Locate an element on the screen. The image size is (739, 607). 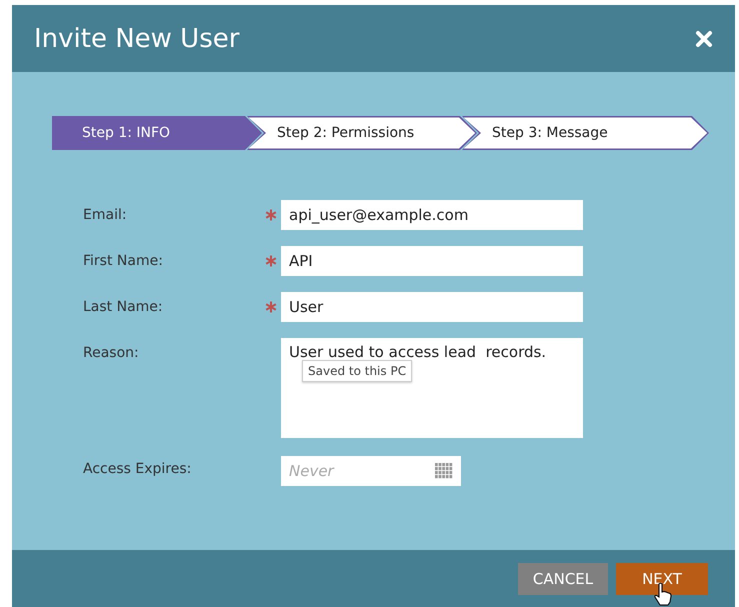
reason-field: User used to access lead records. Saved to this PC is located at coordinates (432, 388).